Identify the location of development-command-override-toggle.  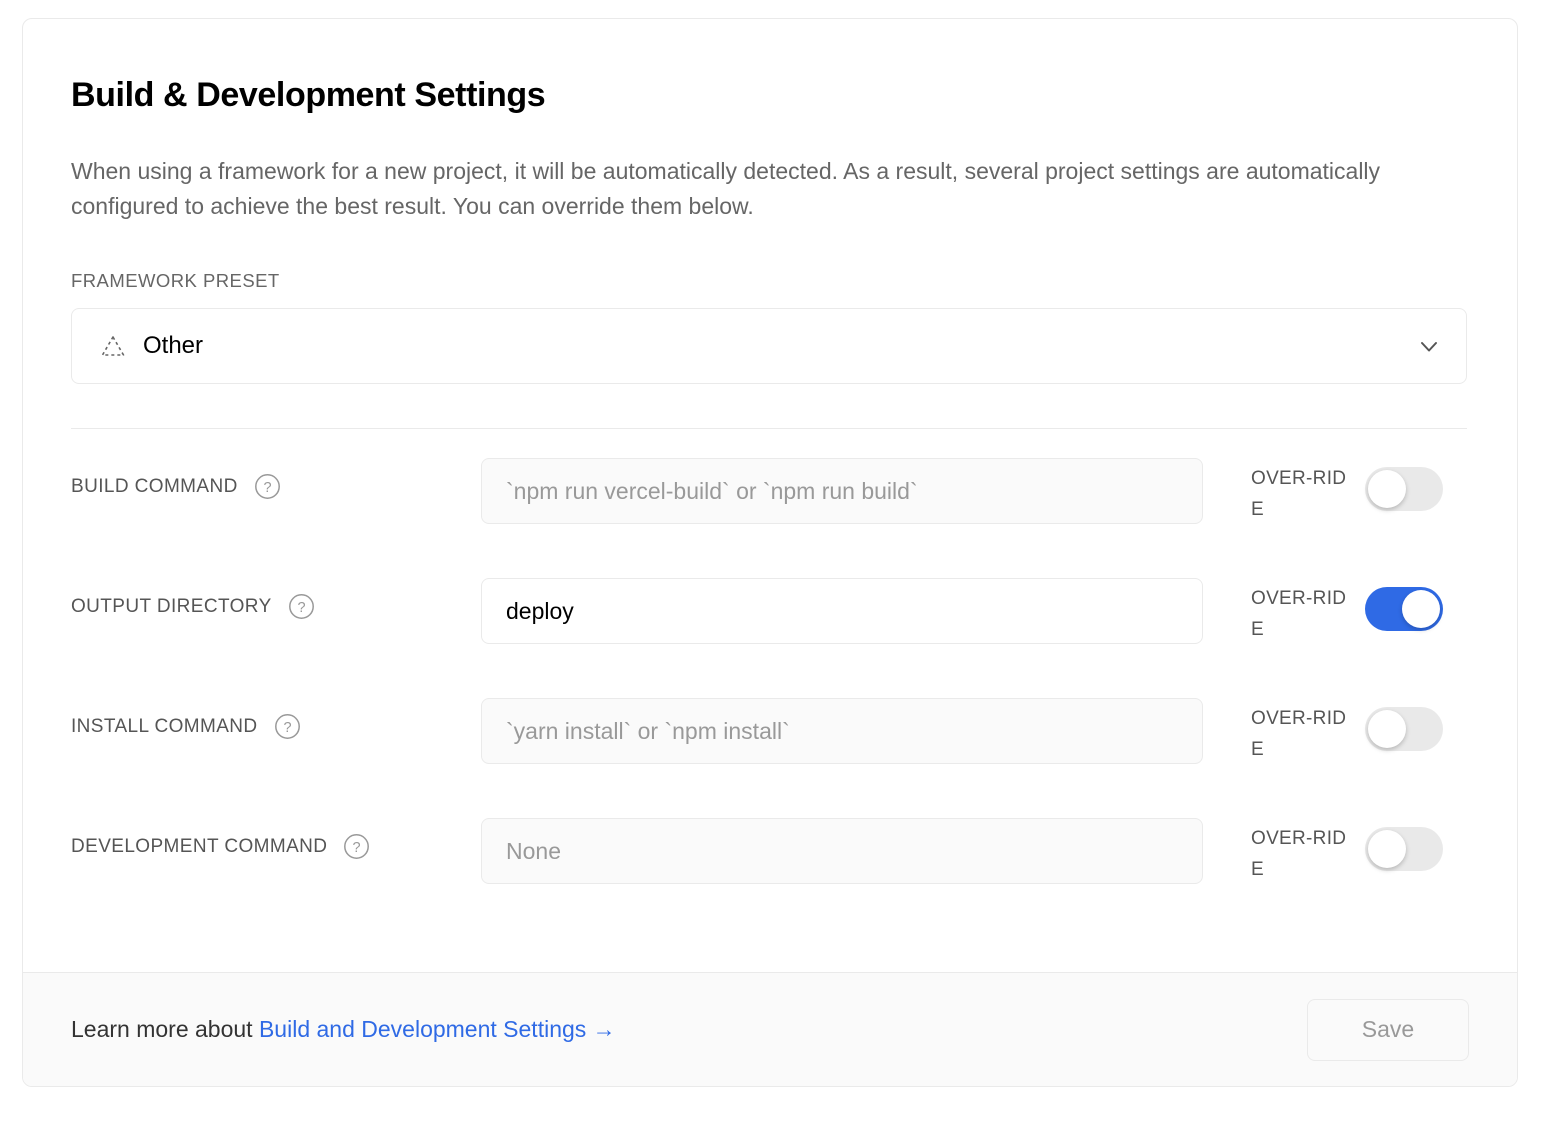
(1404, 849).